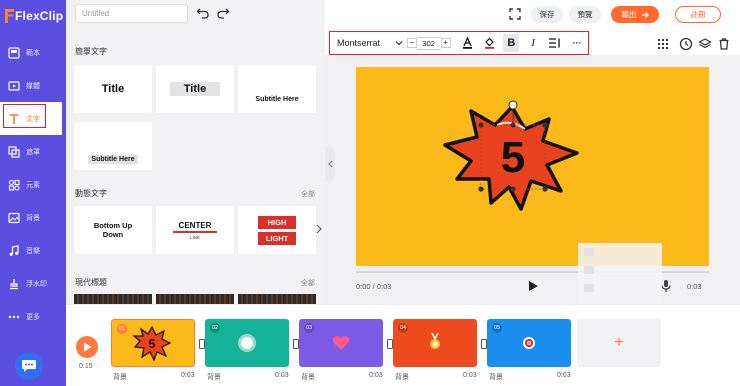  I want to click on sidebar: FlexClip 範本 媒體 文字 遮罩 元素 背景 音樂 浮水印 更多, so click(33, 193).